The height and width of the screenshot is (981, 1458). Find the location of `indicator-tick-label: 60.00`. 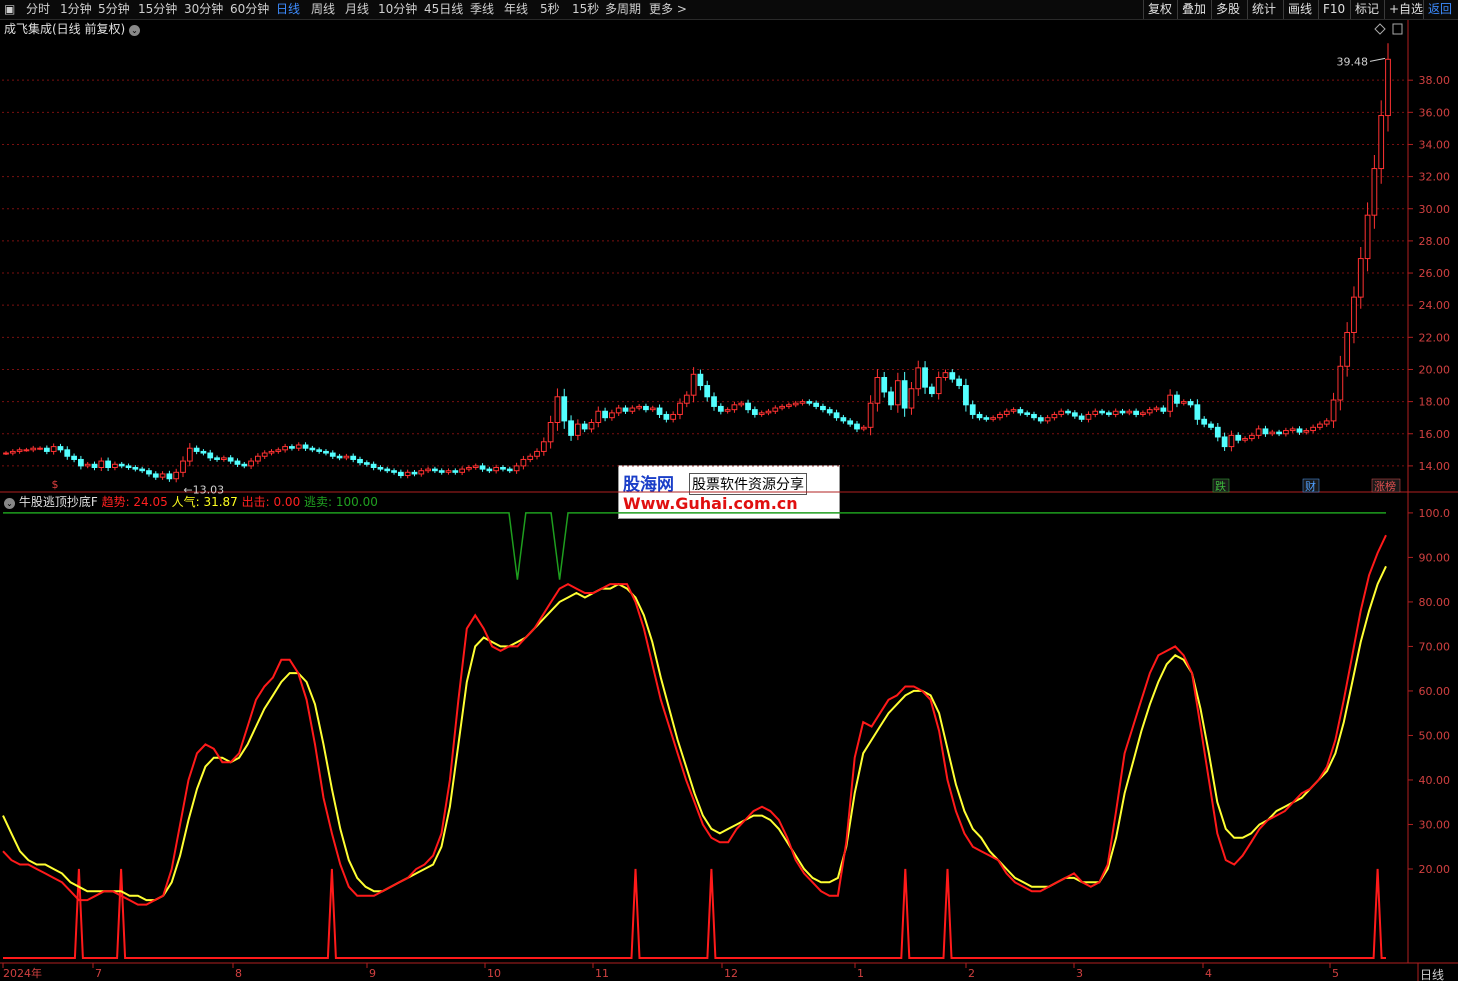

indicator-tick-label: 60.00 is located at coordinates (1435, 691).